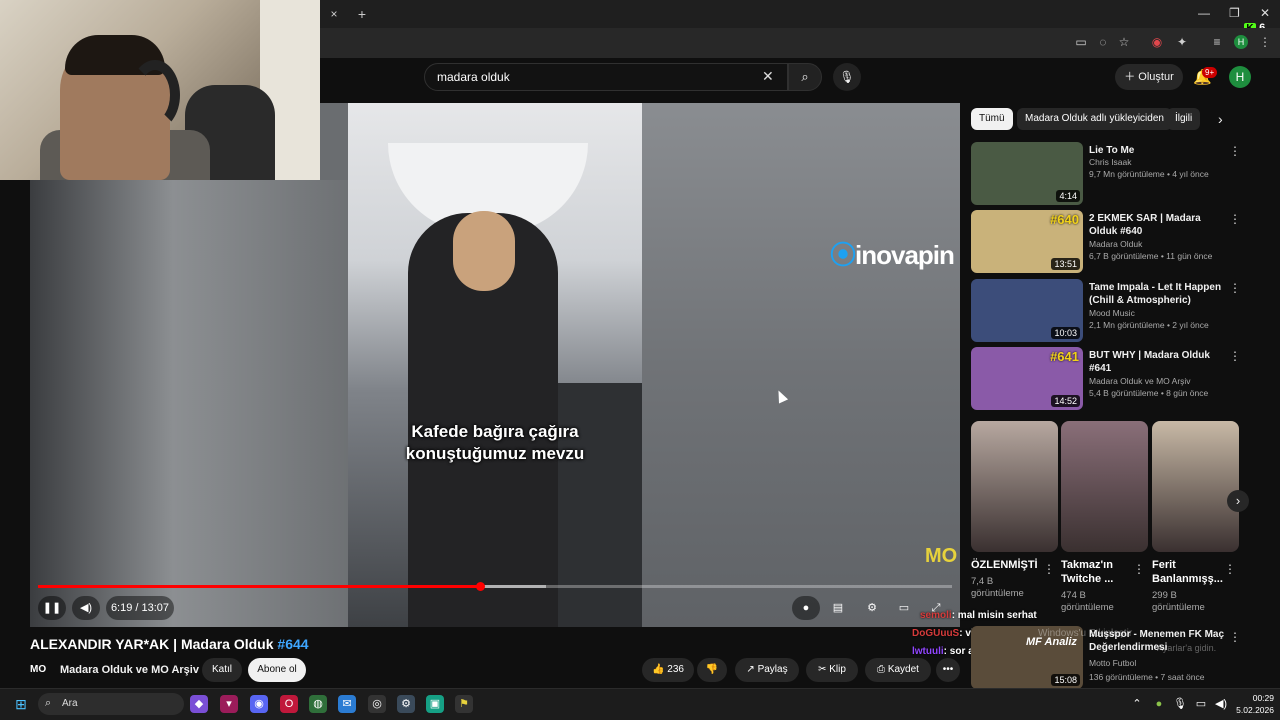 Image resolution: width=1280 pixels, height=720 pixels. Describe the element at coordinates (1027, 378) in the screenshot. I see `video-thumbnail: #641 14:52` at that location.